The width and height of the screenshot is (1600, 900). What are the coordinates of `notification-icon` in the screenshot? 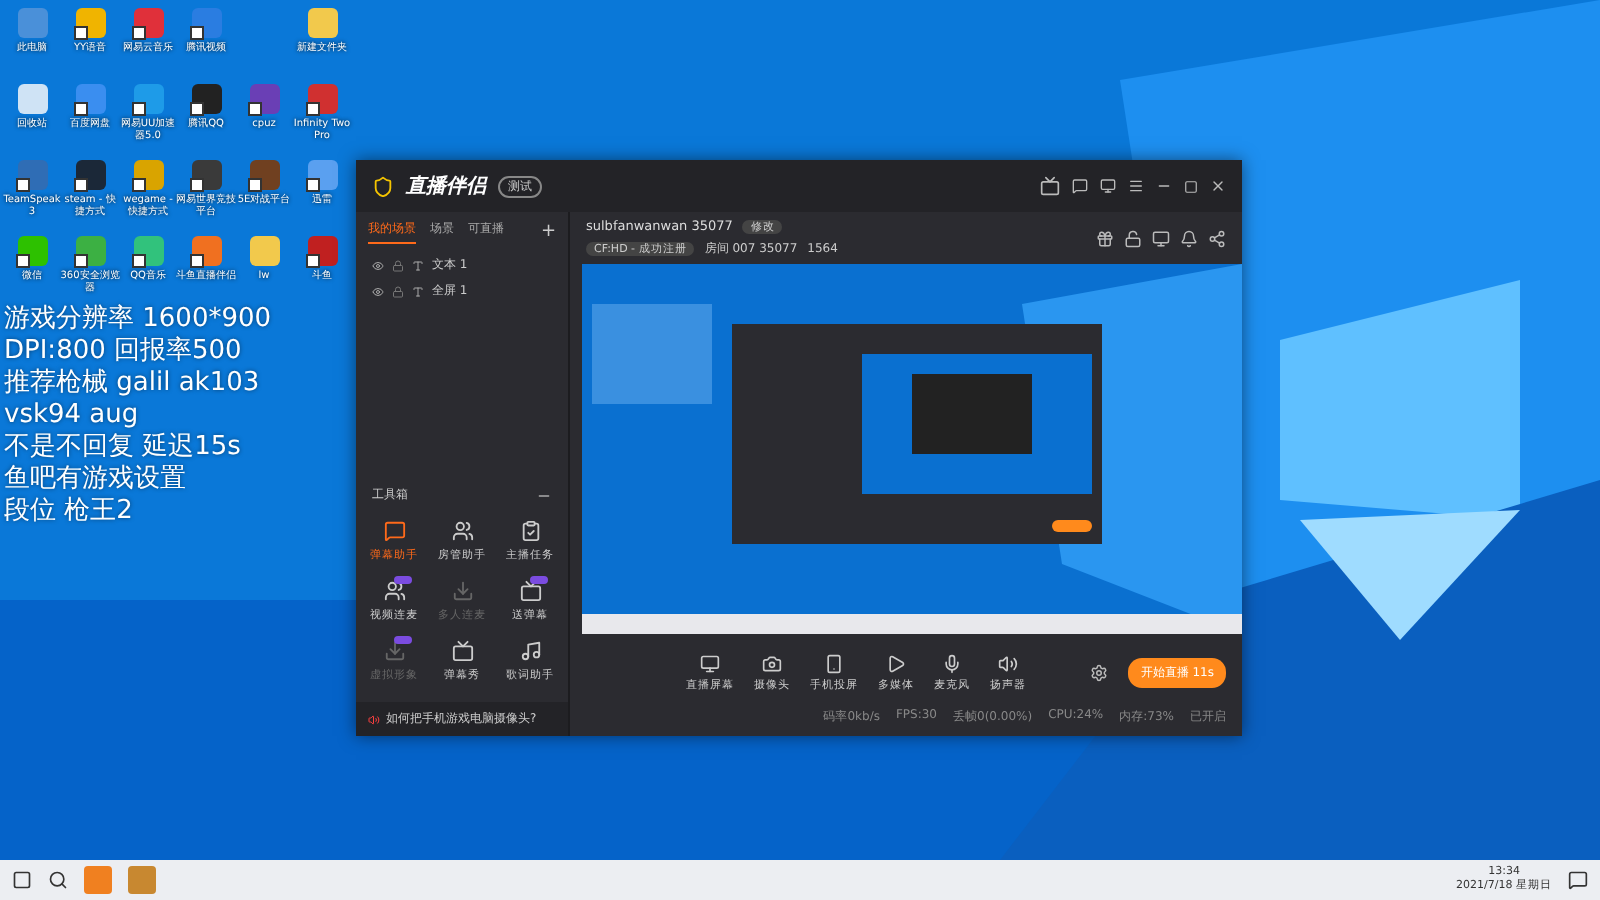 It's located at (1578, 880).